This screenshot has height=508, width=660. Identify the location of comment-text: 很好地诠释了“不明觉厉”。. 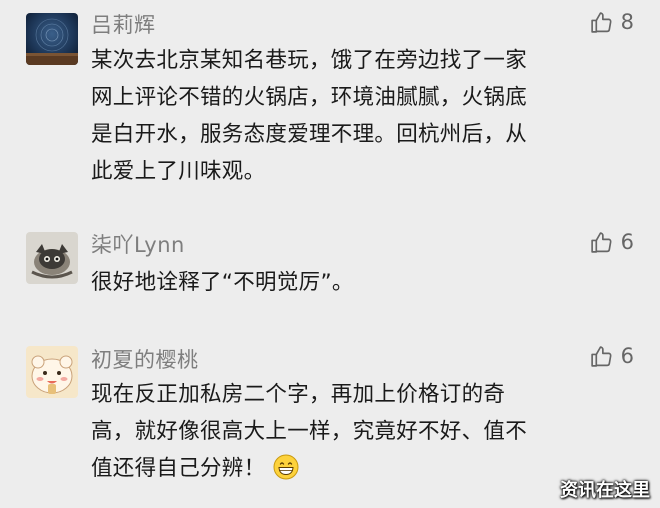
(222, 282).